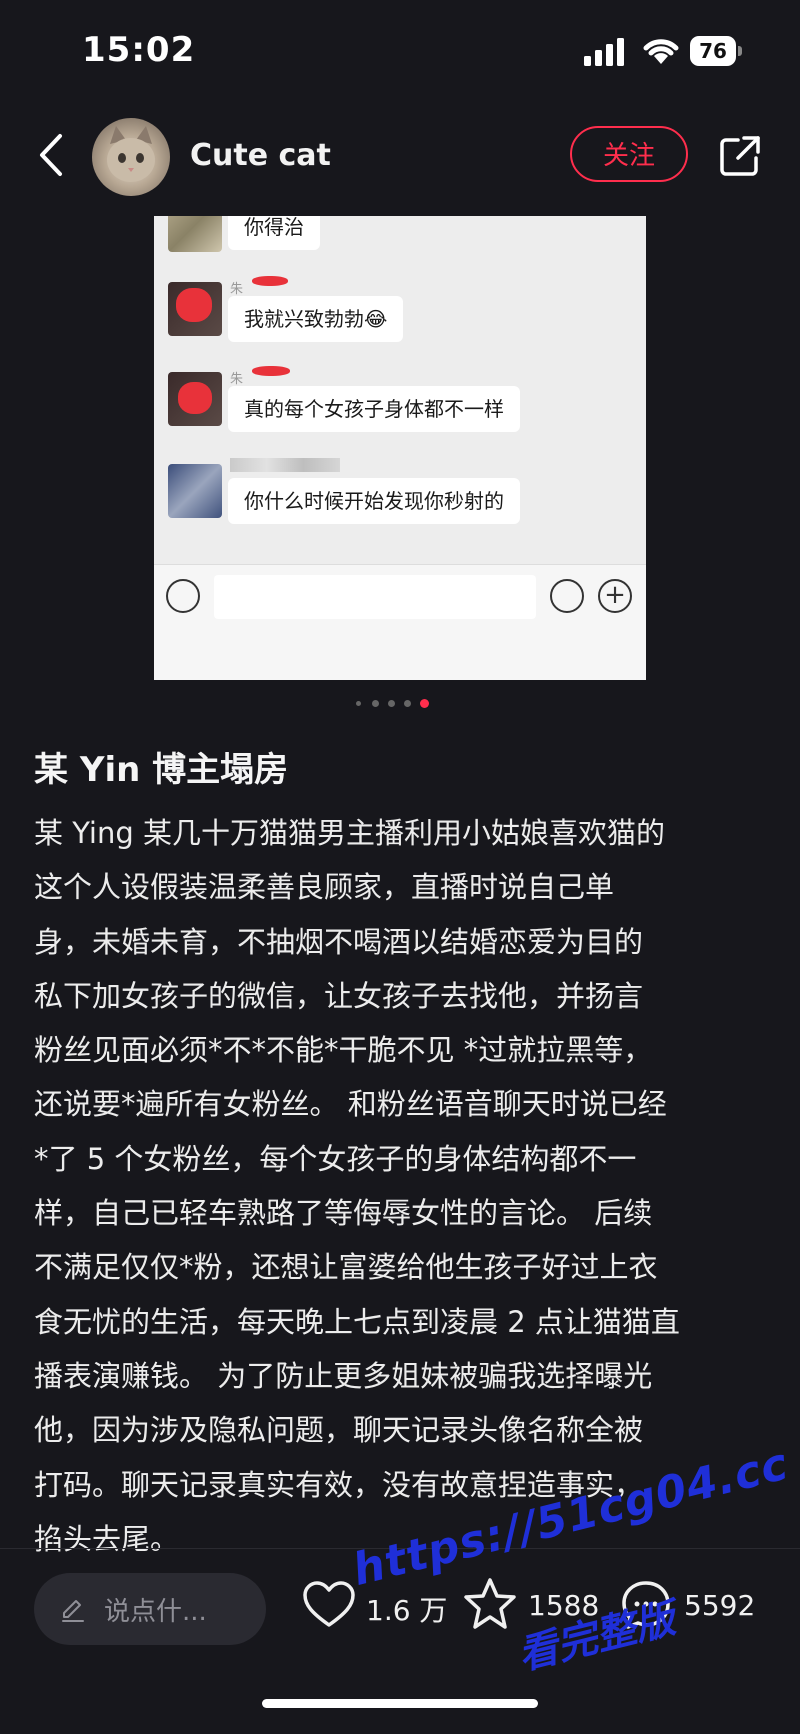 This screenshot has width=800, height=1734. I want to click on battery-icon: 76, so click(716, 51).